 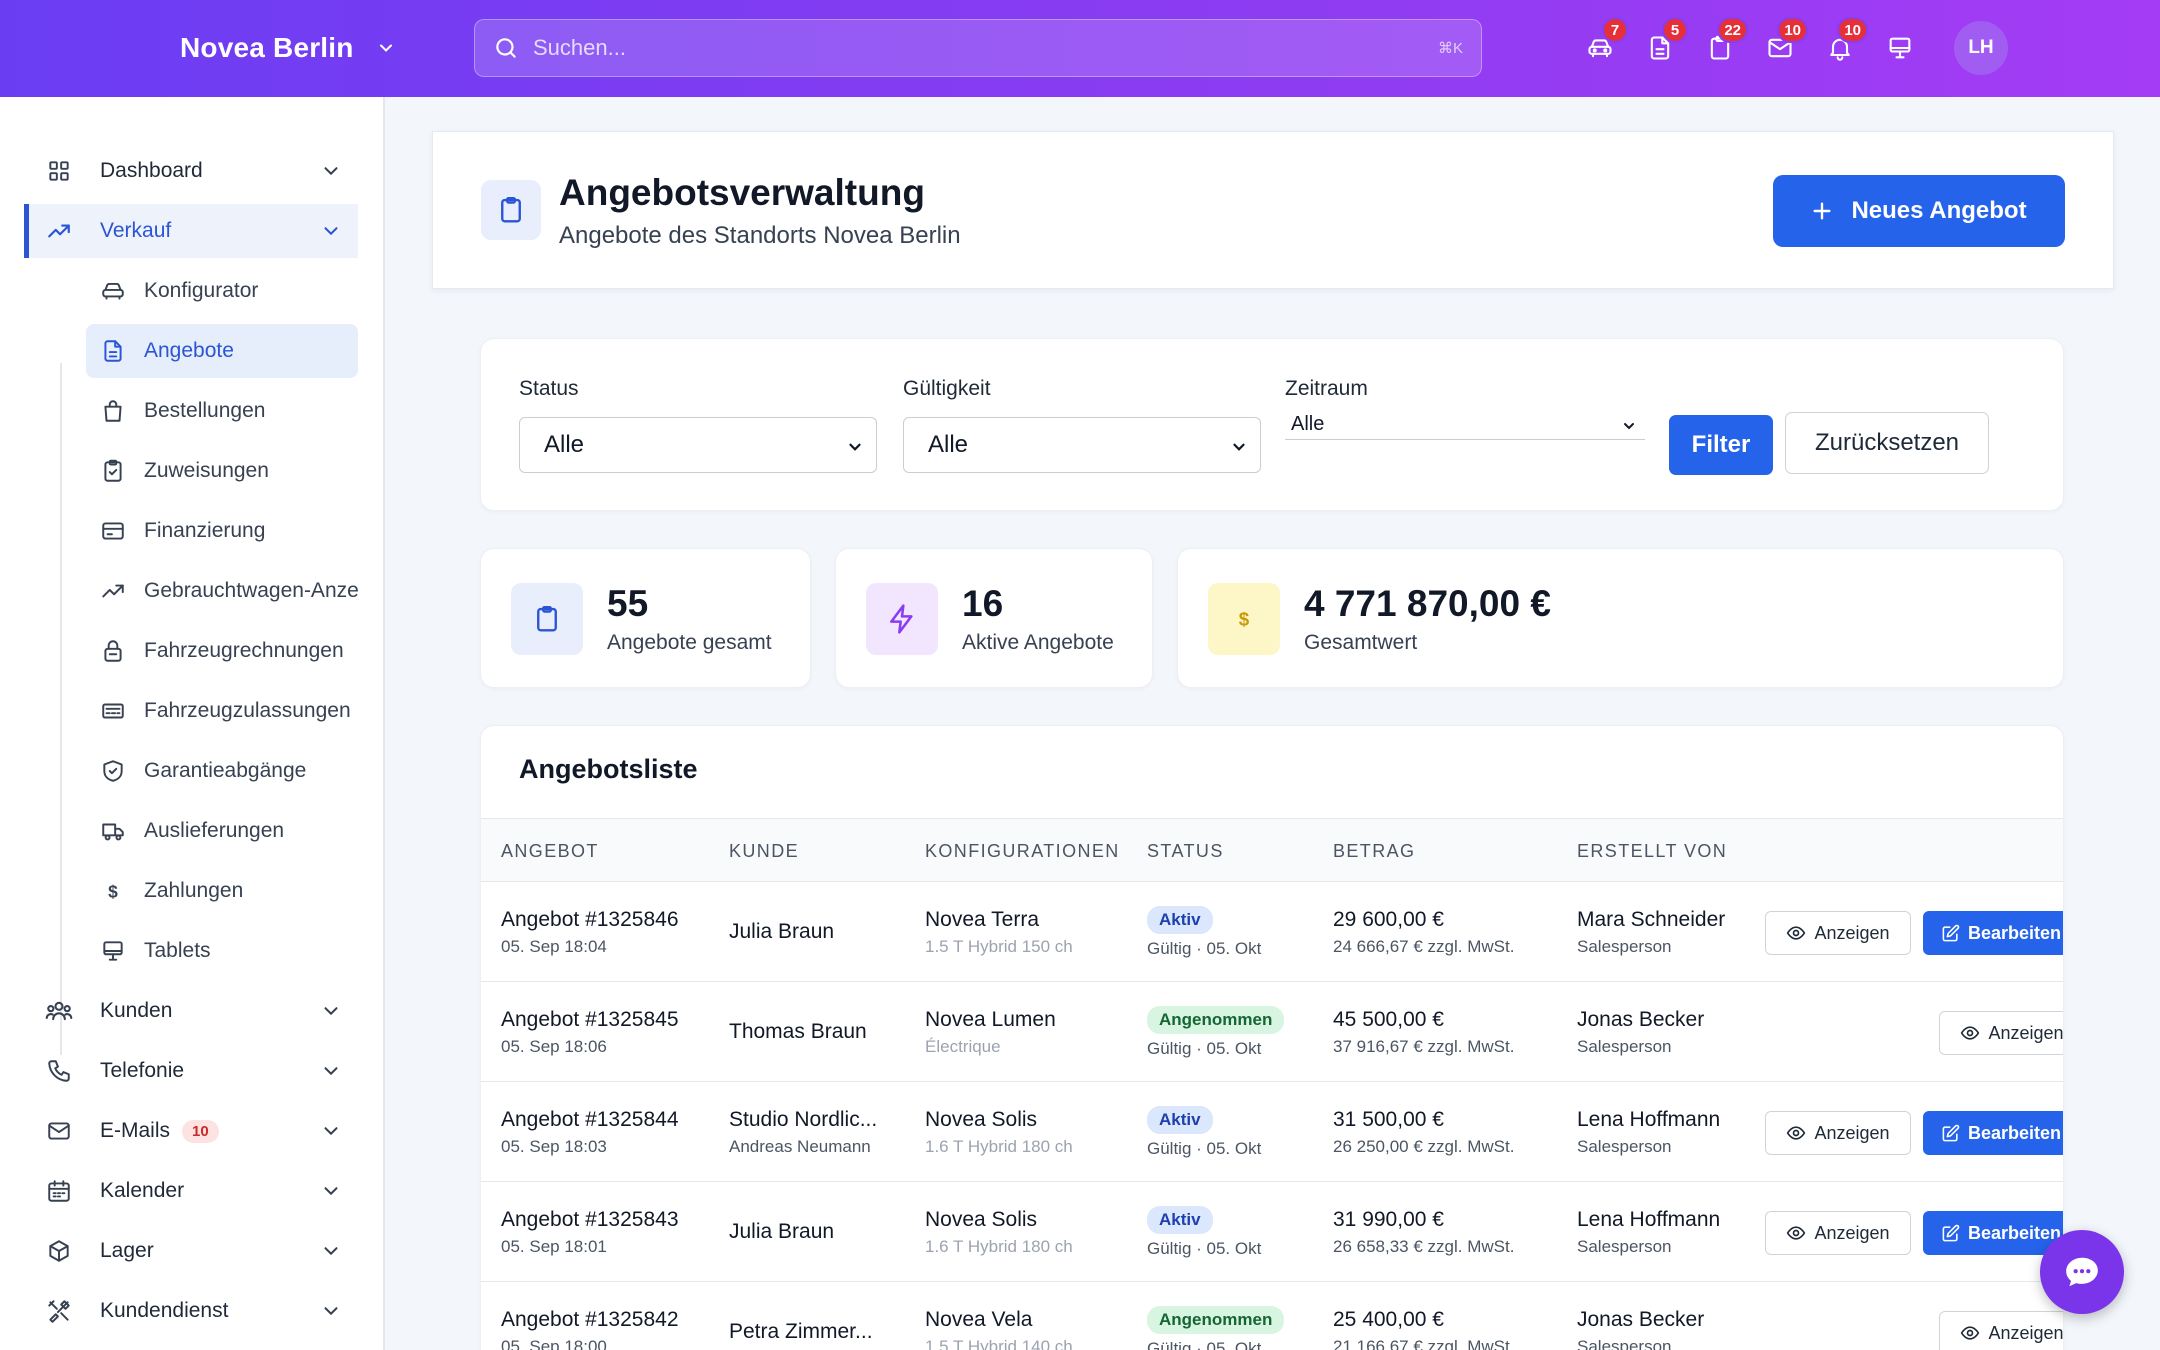 What do you see at coordinates (222, 711) in the screenshot?
I see `sidebar-item-fahrzeugzulassungen: Fahrzeugzulassungen` at bounding box center [222, 711].